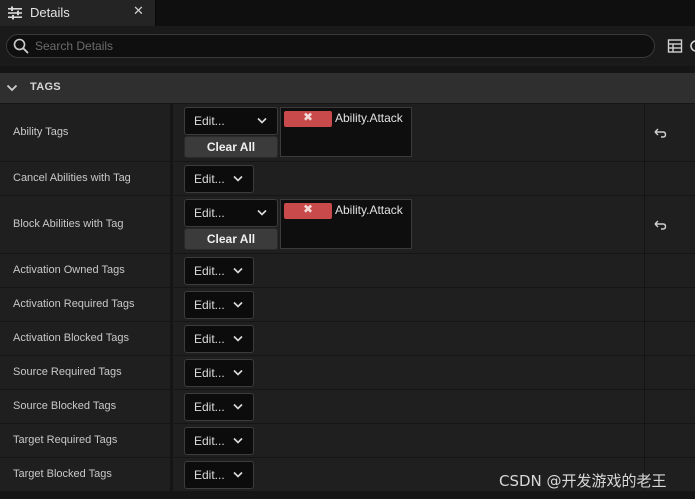  What do you see at coordinates (45, 87) in the screenshot?
I see `category-title: TAGS` at bounding box center [45, 87].